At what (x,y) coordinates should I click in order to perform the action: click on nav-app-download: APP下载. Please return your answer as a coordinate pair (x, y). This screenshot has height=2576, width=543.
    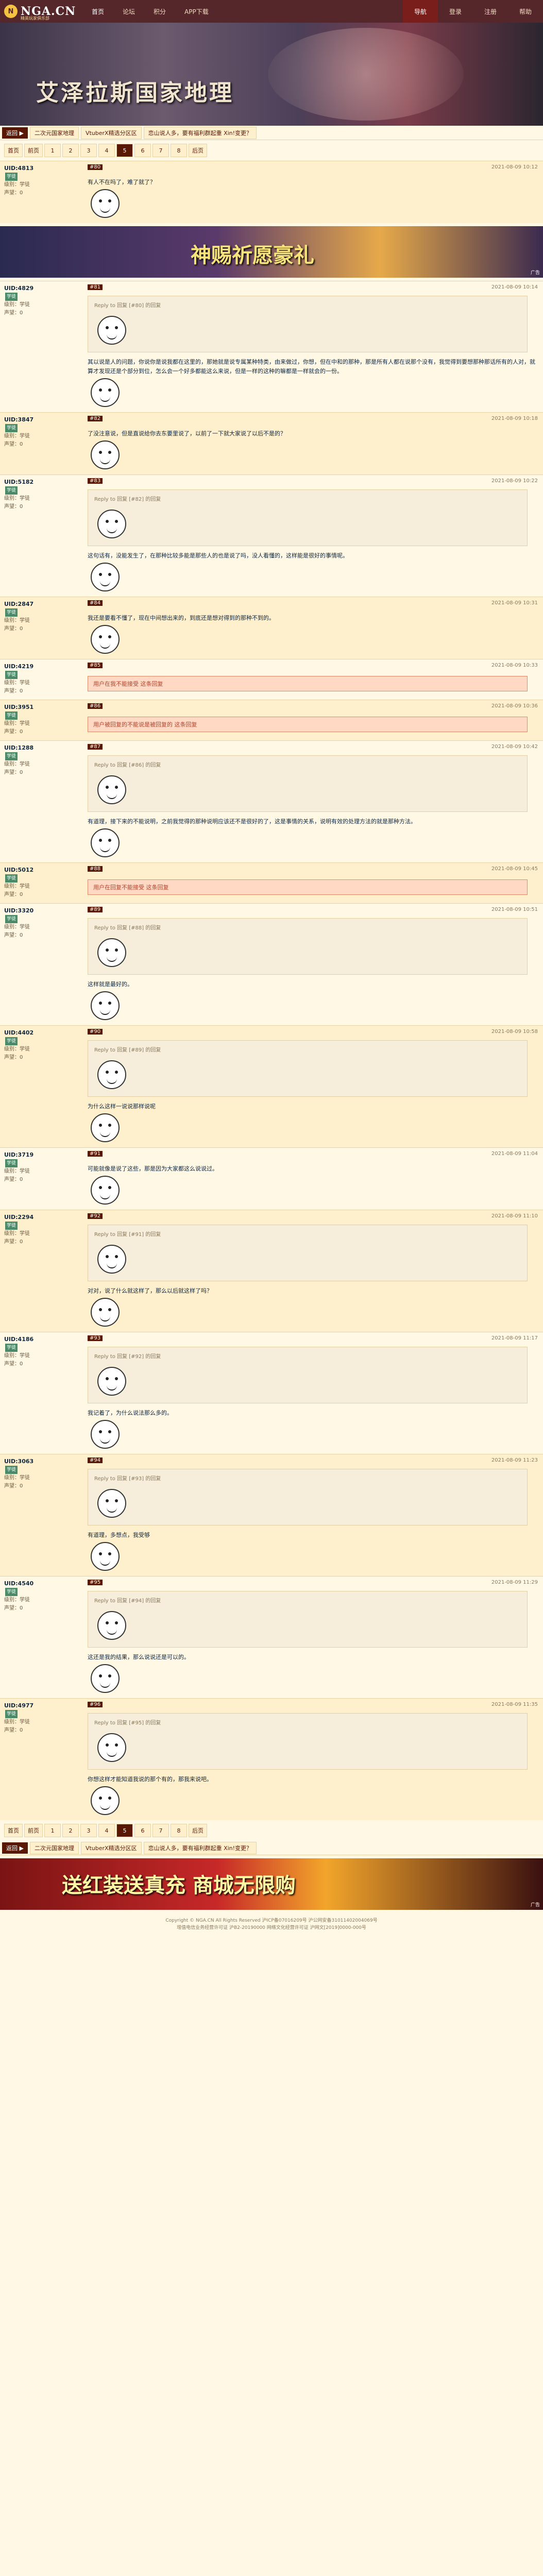
    Looking at the image, I should click on (196, 11).